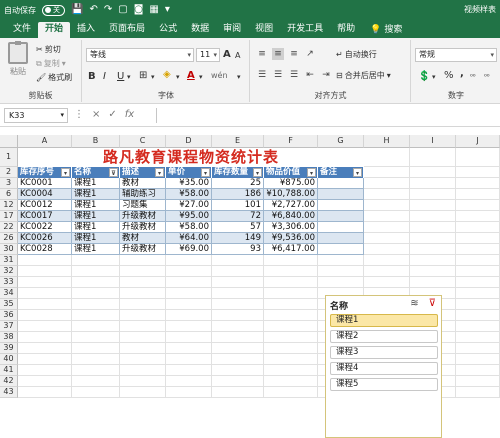  I want to click on table-cell: 习题集, so click(143, 205).